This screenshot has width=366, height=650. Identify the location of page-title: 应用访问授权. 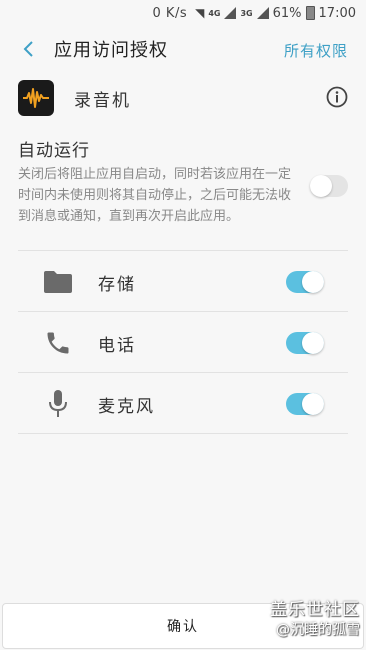
(111, 50).